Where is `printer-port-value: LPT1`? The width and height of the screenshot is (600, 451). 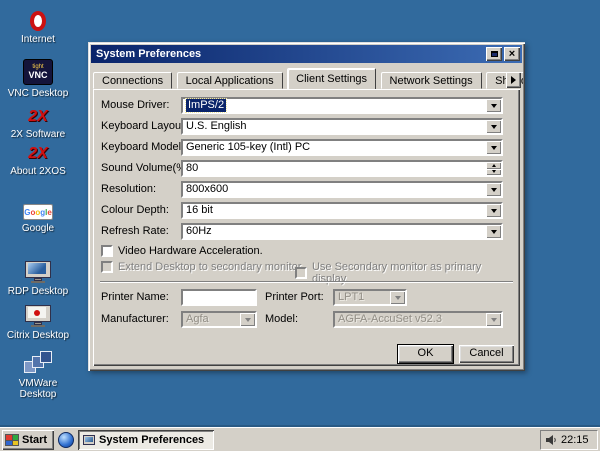
printer-port-value: LPT1 is located at coordinates (351, 297).